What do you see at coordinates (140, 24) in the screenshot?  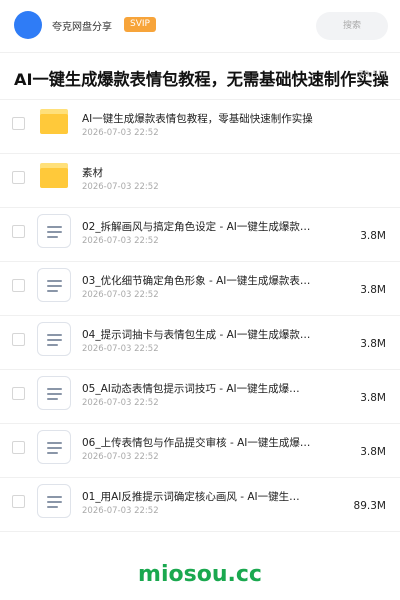 I see `svip-badge: SVIP` at bounding box center [140, 24].